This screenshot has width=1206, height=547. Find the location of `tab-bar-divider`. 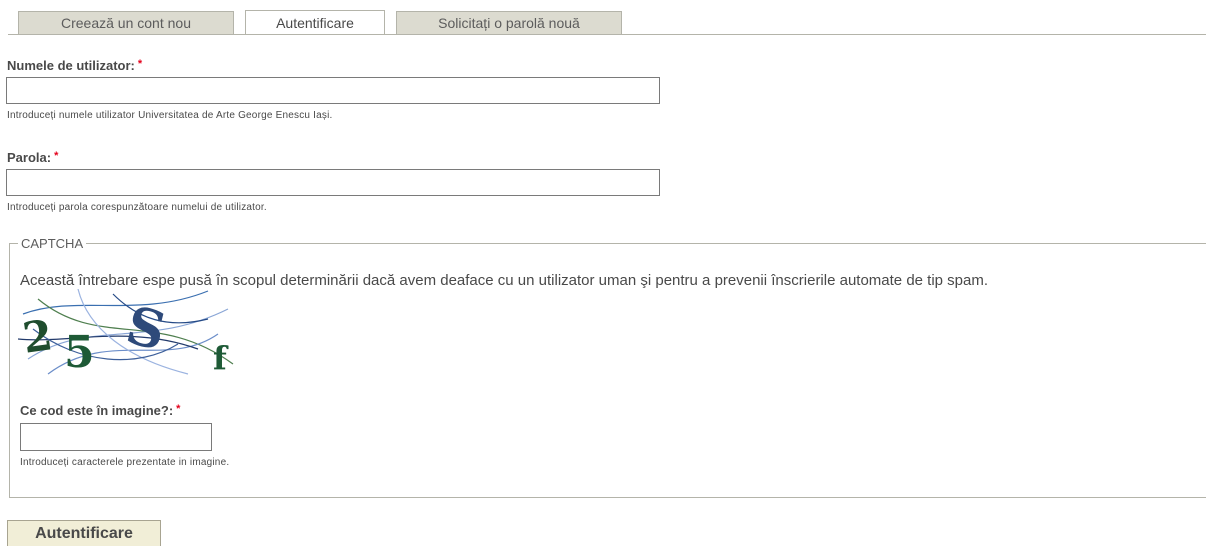

tab-bar-divider is located at coordinates (607, 34).